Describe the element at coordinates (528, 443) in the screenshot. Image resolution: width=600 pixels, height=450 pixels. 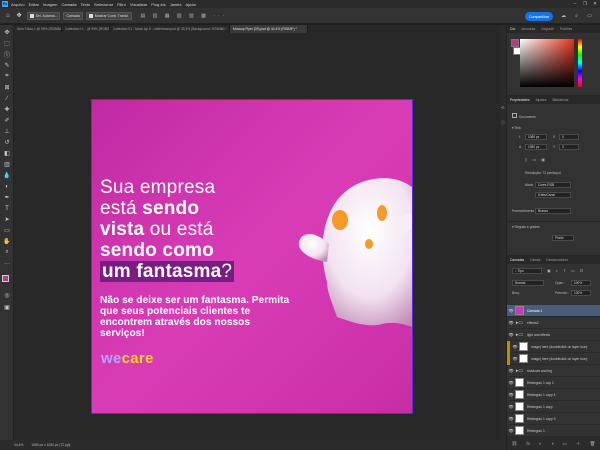
I see `fx-icon: fx` at that location.